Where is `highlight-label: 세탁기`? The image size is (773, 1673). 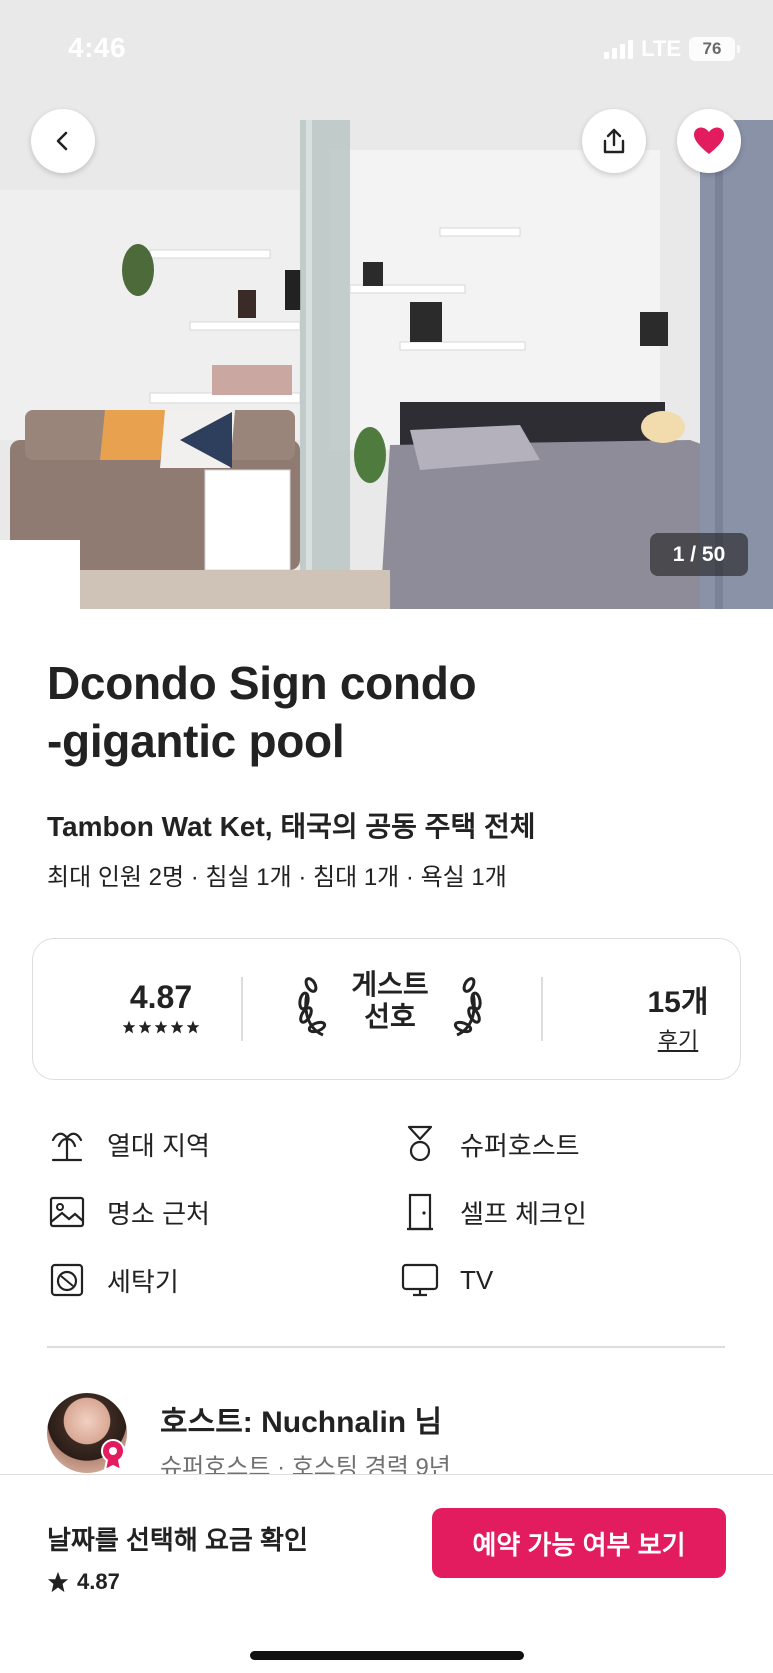 highlight-label: 세탁기 is located at coordinates (143, 1281).